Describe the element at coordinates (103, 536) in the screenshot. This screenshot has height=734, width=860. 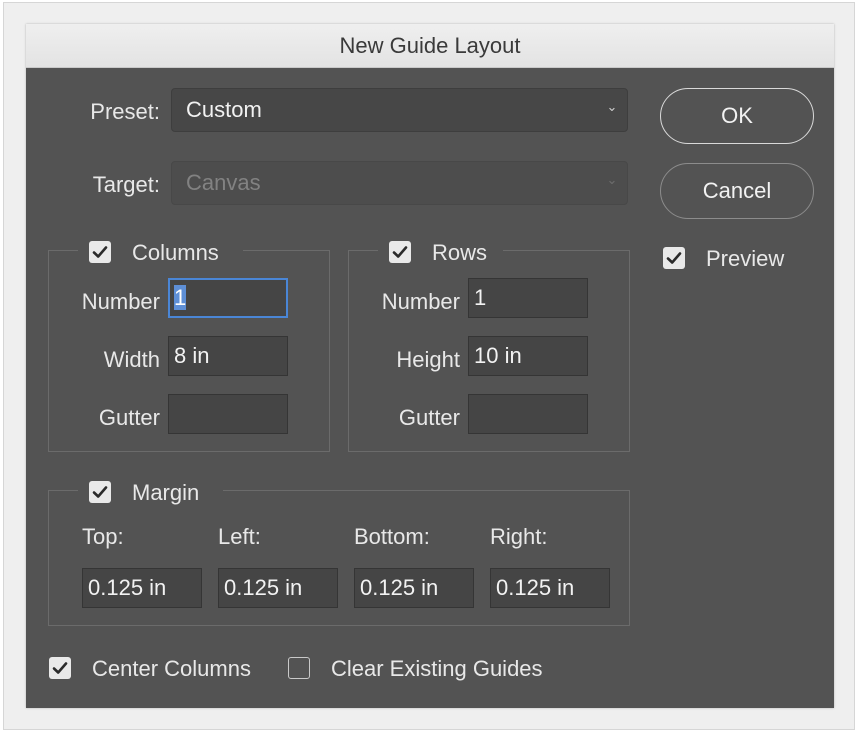
I see `margin-top-label: Top:` at that location.